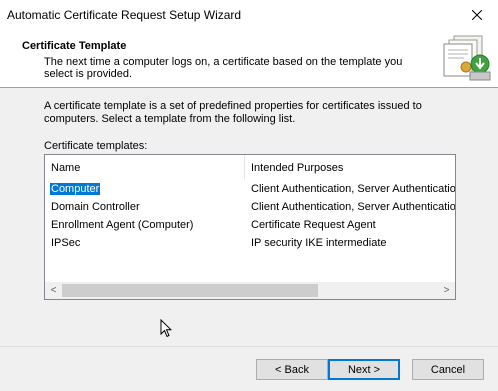  I want to click on list-row-ipsec: IPSec IP security IKE intermediate, so click(250, 244).